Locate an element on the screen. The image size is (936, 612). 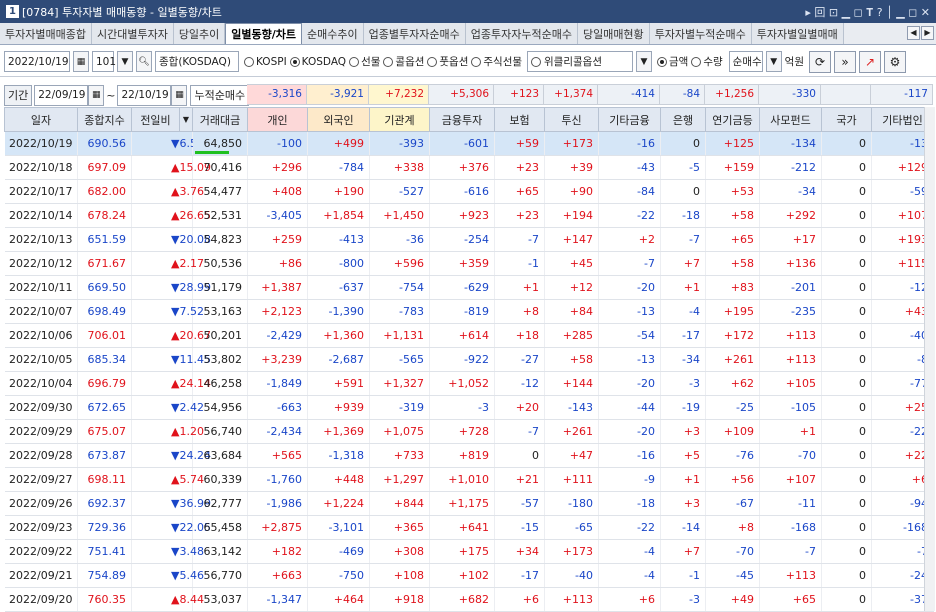
tab-9: 투자자별일별매매 is located at coordinates (797, 33).